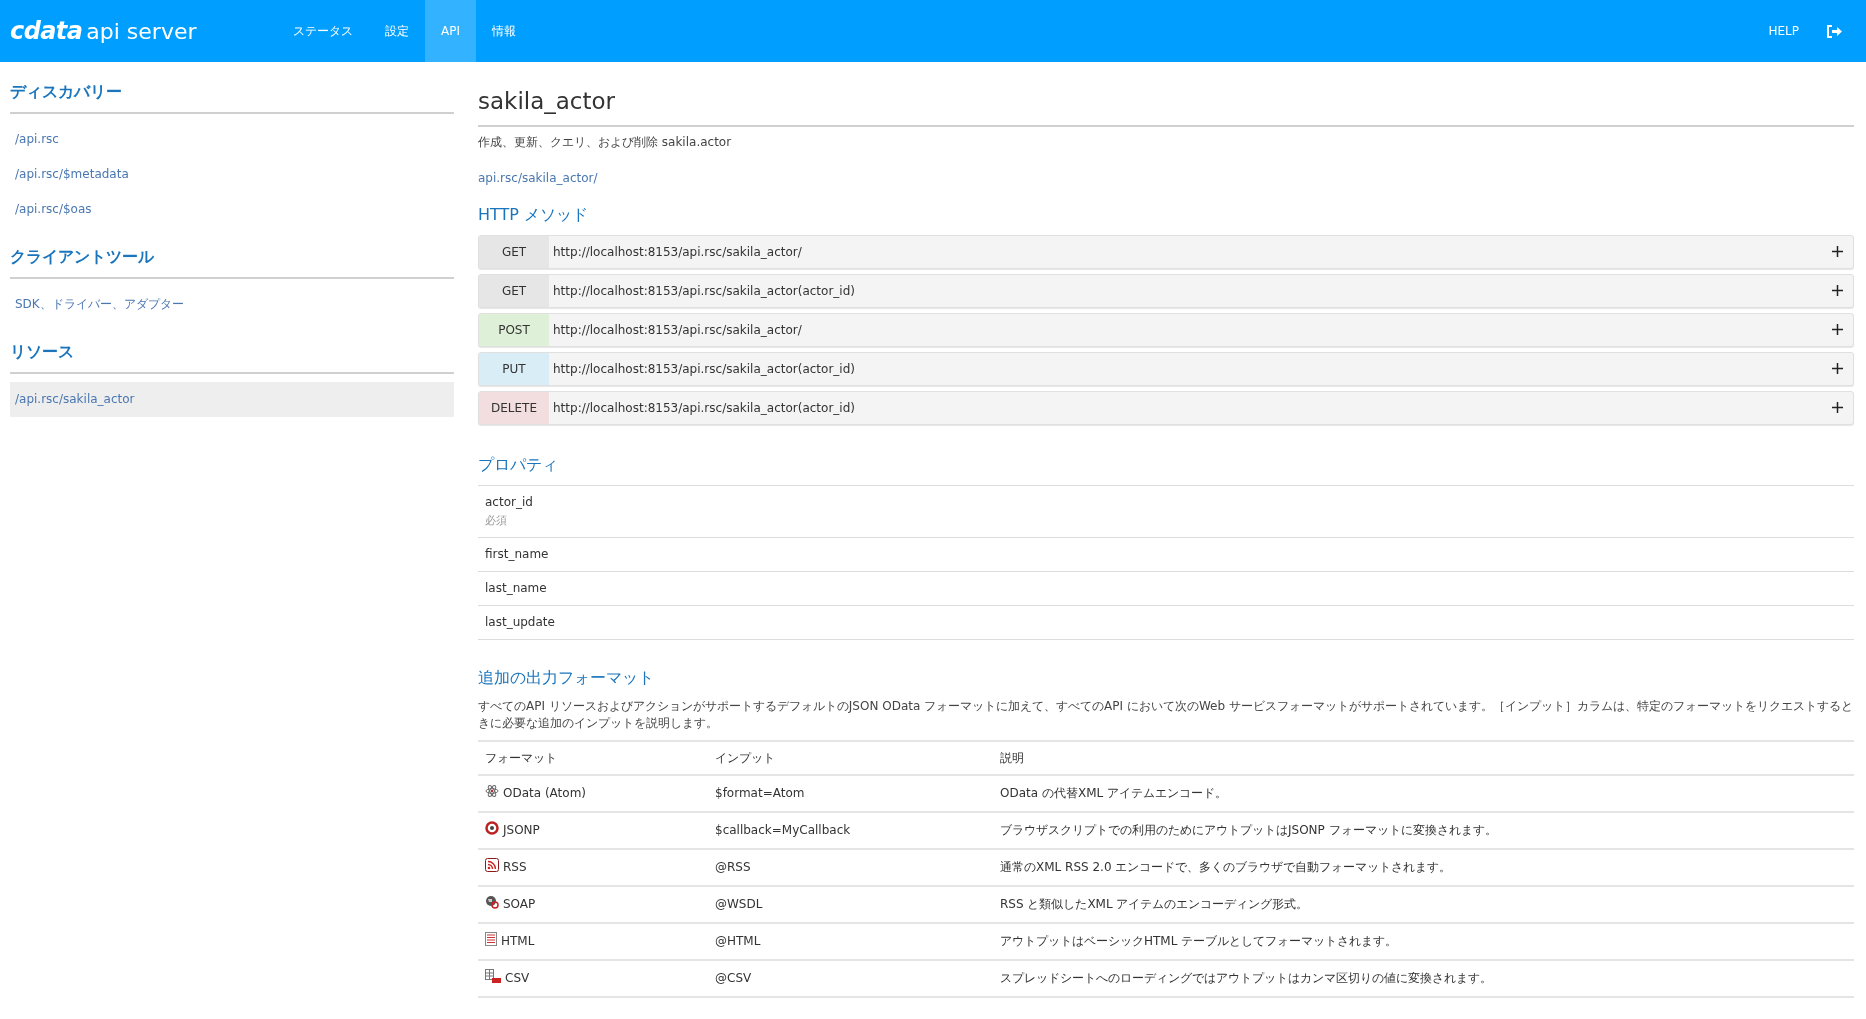 Image resolution: width=1866 pixels, height=1019 pixels. What do you see at coordinates (739, 904) in the screenshot?
I see `input-value: @WSDL` at bounding box center [739, 904].